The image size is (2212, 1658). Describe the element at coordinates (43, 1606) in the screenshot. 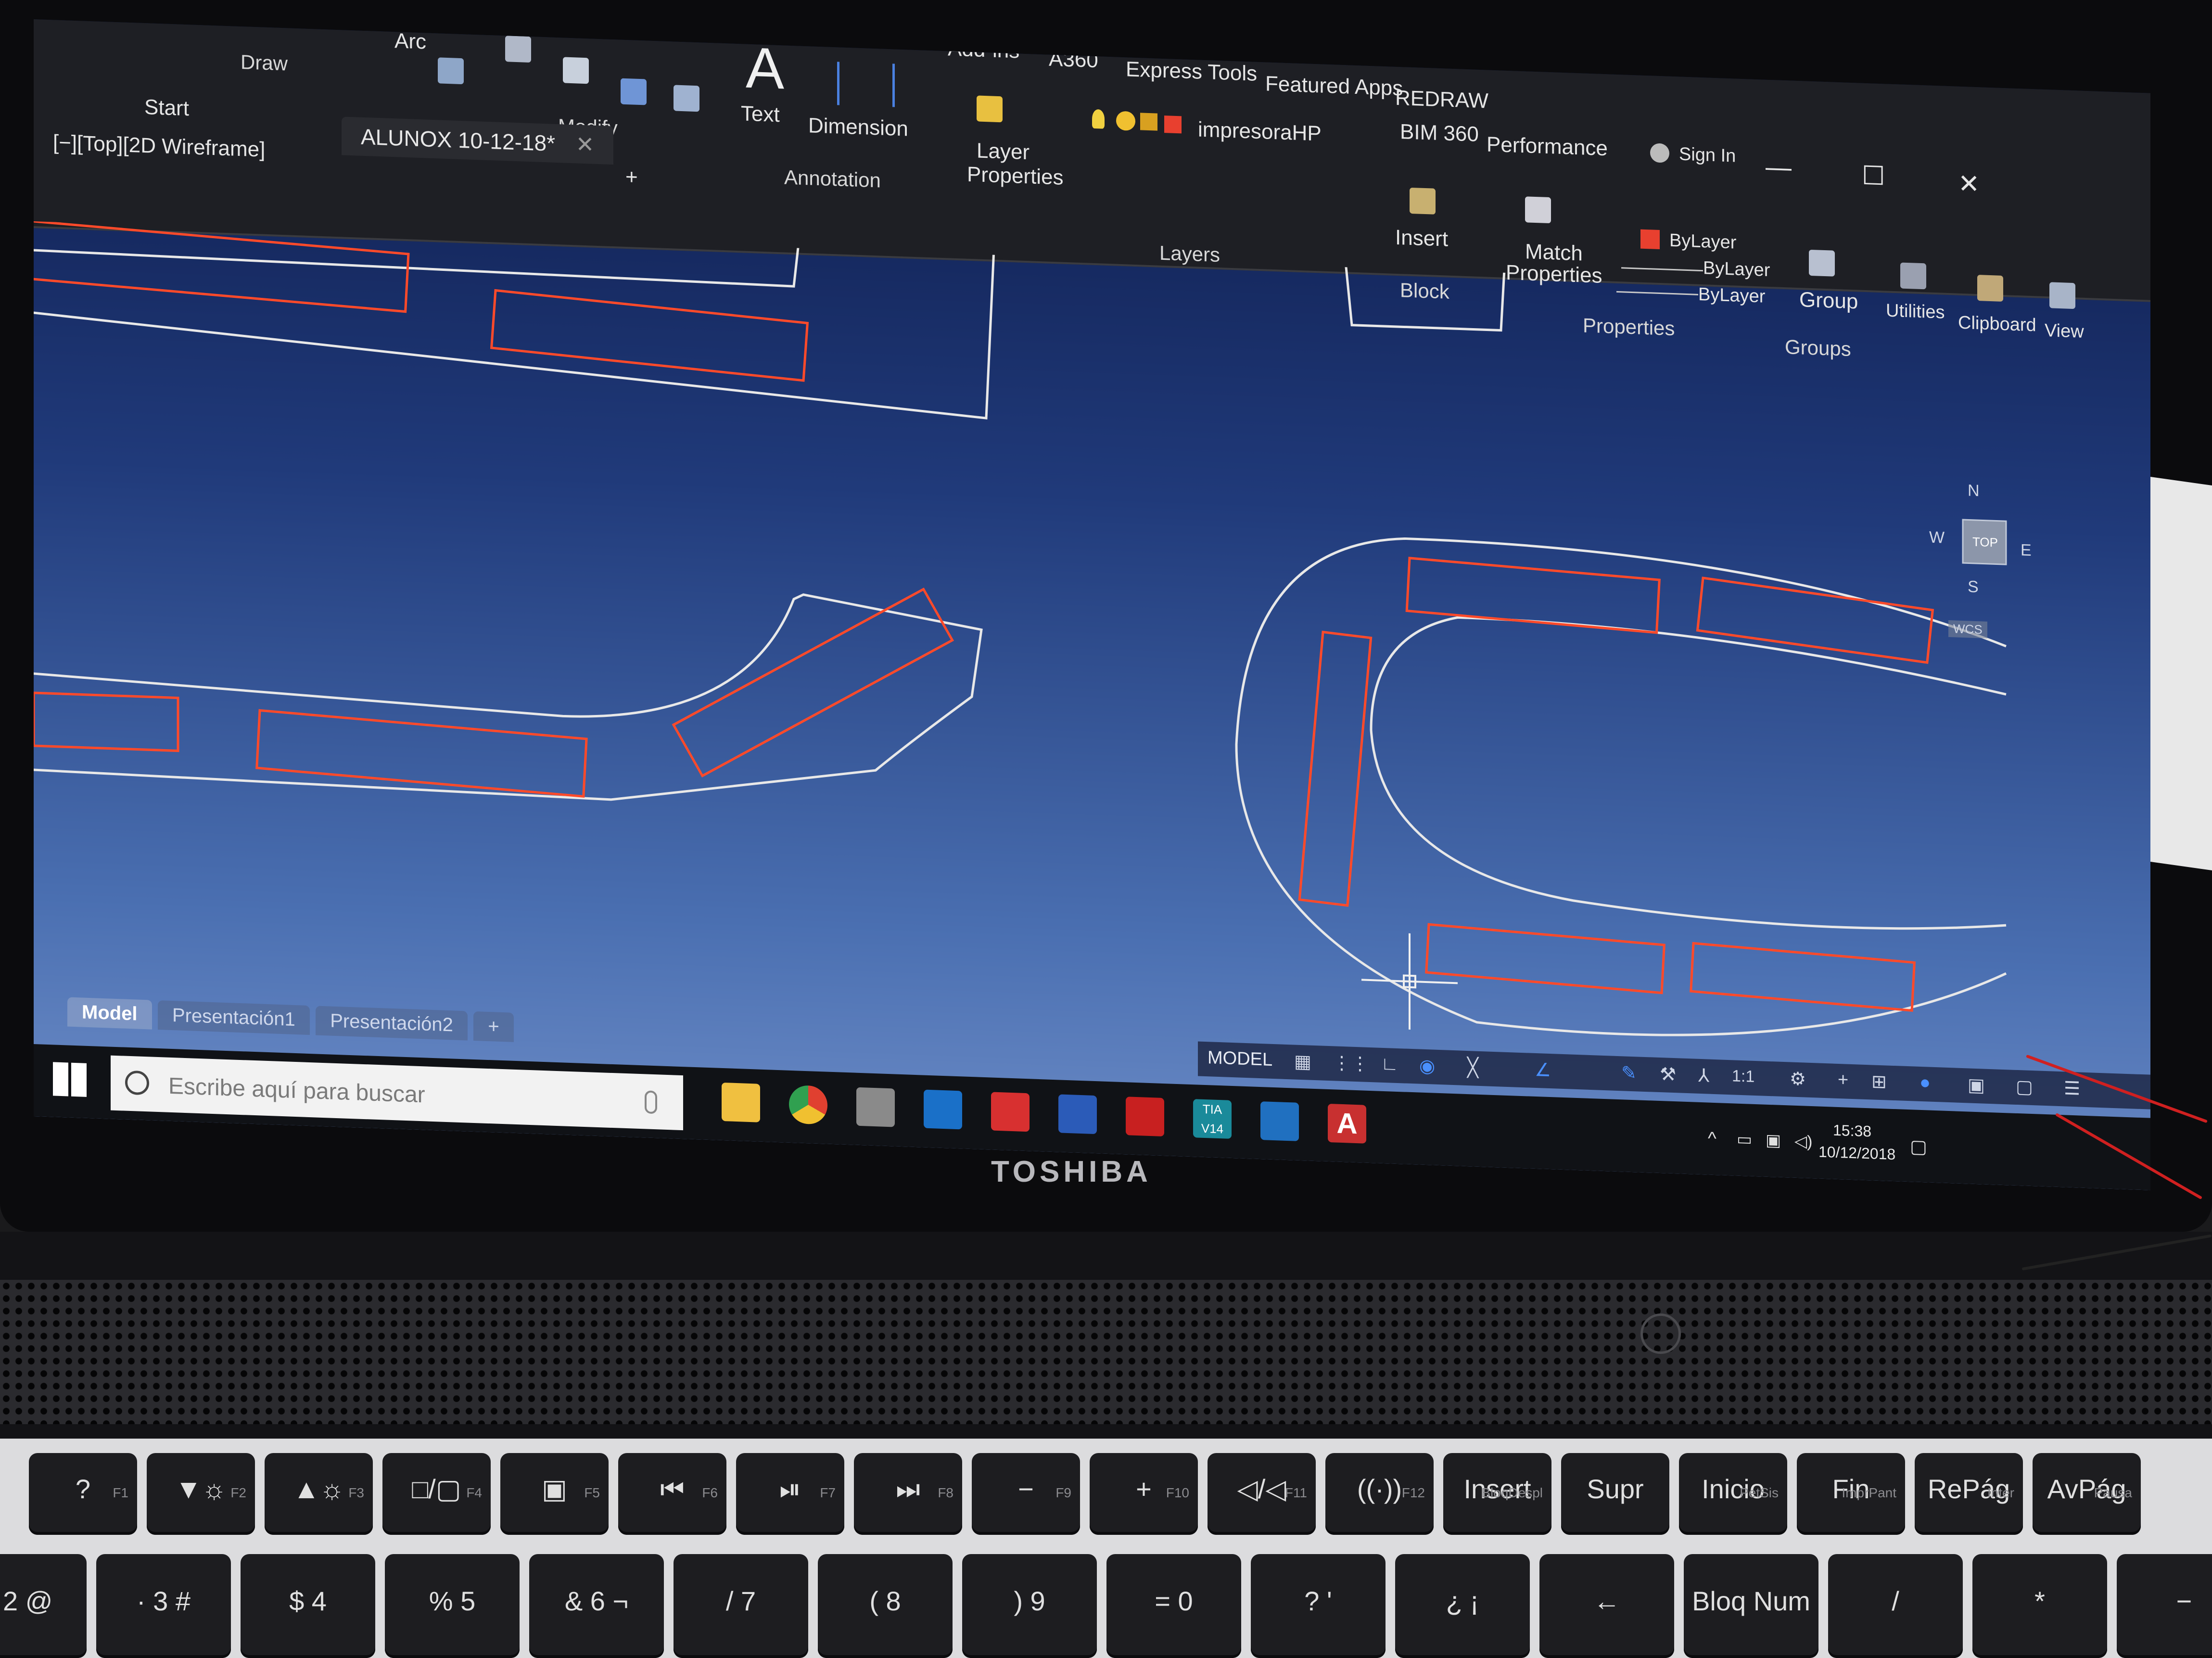

I see `numrow-key: " 2 @` at that location.